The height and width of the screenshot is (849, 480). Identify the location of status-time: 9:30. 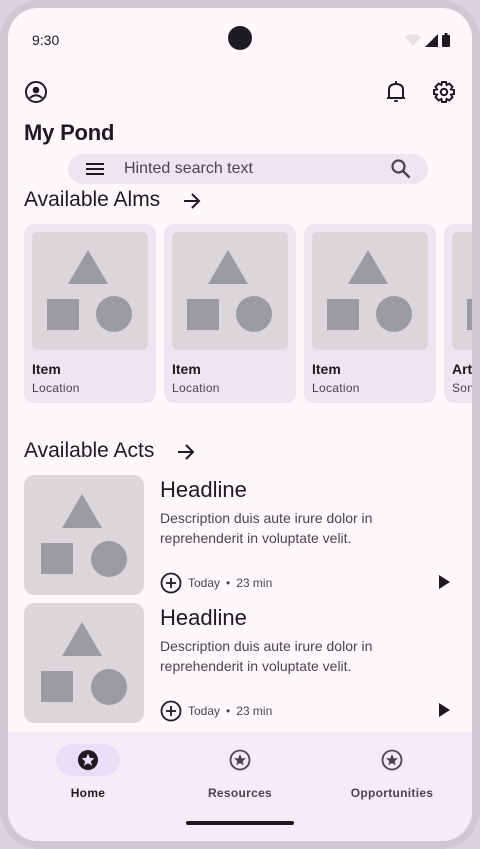
(46, 40).